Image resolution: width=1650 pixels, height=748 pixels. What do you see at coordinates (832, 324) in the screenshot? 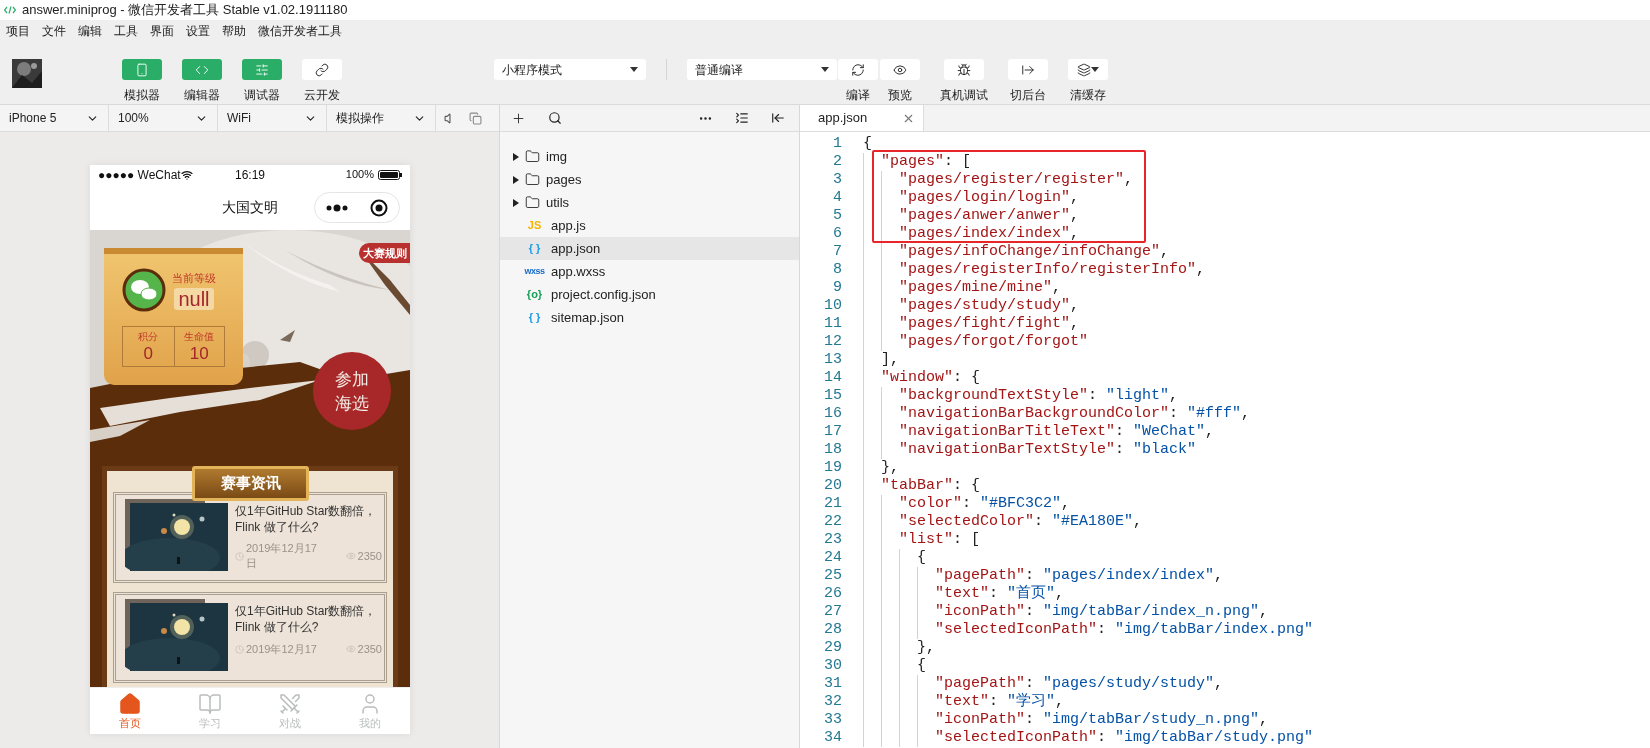
I see `line-number: 11` at bounding box center [832, 324].